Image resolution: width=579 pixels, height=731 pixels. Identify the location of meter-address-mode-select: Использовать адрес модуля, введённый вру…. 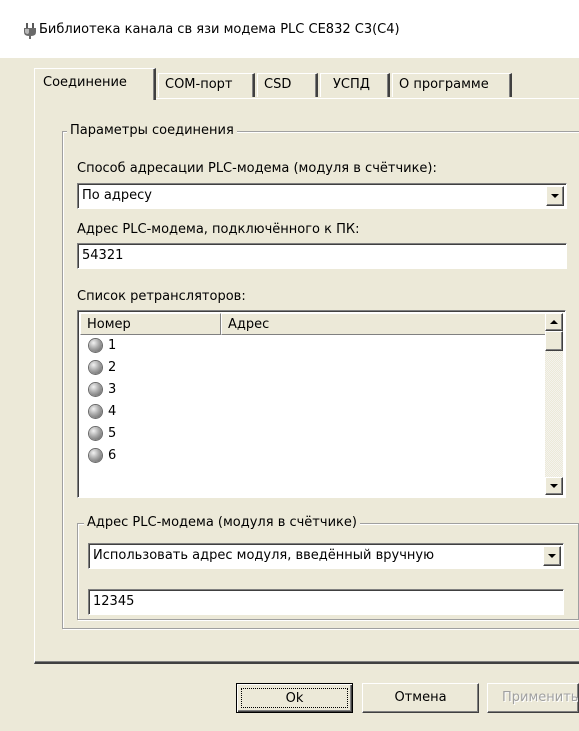
(326, 556).